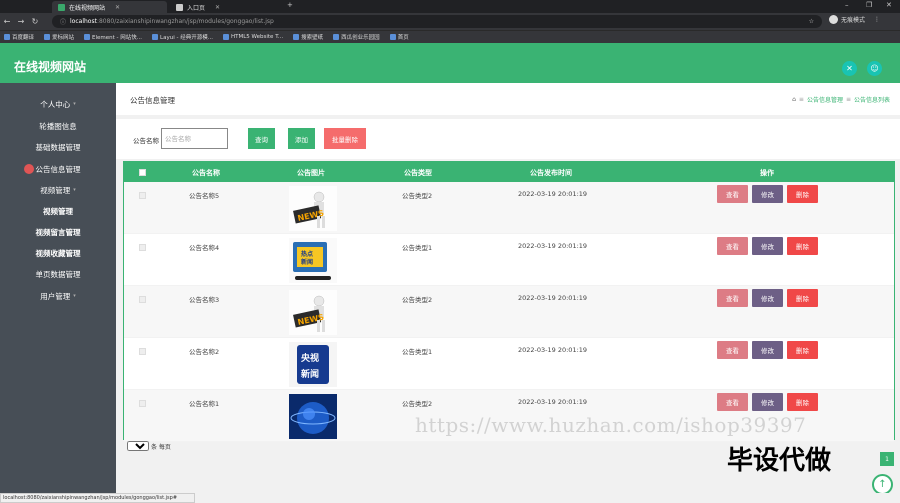 Image resolution: width=900 pixels, height=503 pixels. What do you see at coordinates (847, 5) in the screenshot?
I see `minimize-icon: –` at bounding box center [847, 5].